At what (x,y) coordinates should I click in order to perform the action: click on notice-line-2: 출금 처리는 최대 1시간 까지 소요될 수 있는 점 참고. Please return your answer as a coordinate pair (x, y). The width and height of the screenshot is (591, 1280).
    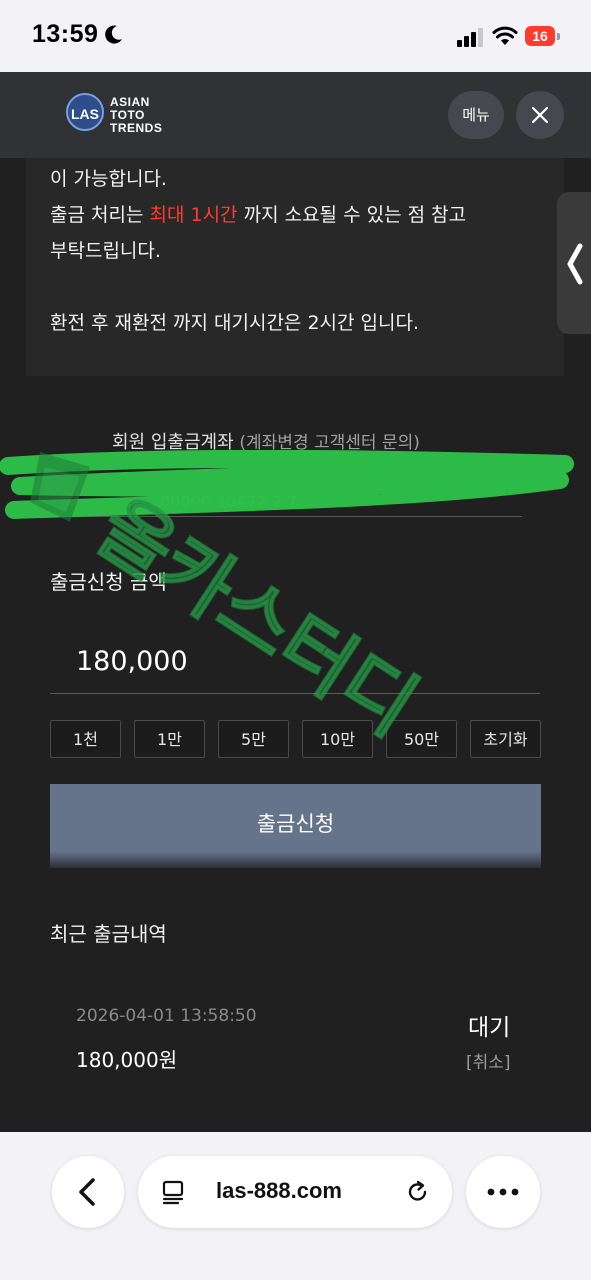
    Looking at the image, I should click on (258, 215).